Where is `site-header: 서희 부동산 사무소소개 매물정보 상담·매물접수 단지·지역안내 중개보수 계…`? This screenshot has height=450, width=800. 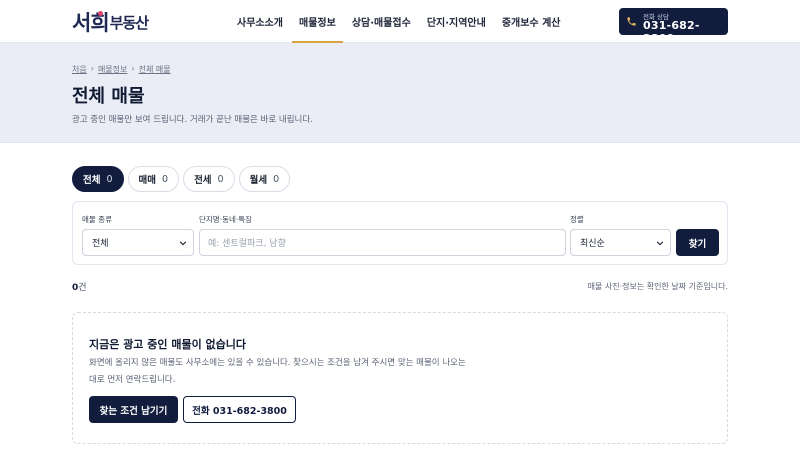 site-header: 서희 부동산 사무소소개 매물정보 상담·매물접수 단지·지역안내 중개보수 계… is located at coordinates (400, 22).